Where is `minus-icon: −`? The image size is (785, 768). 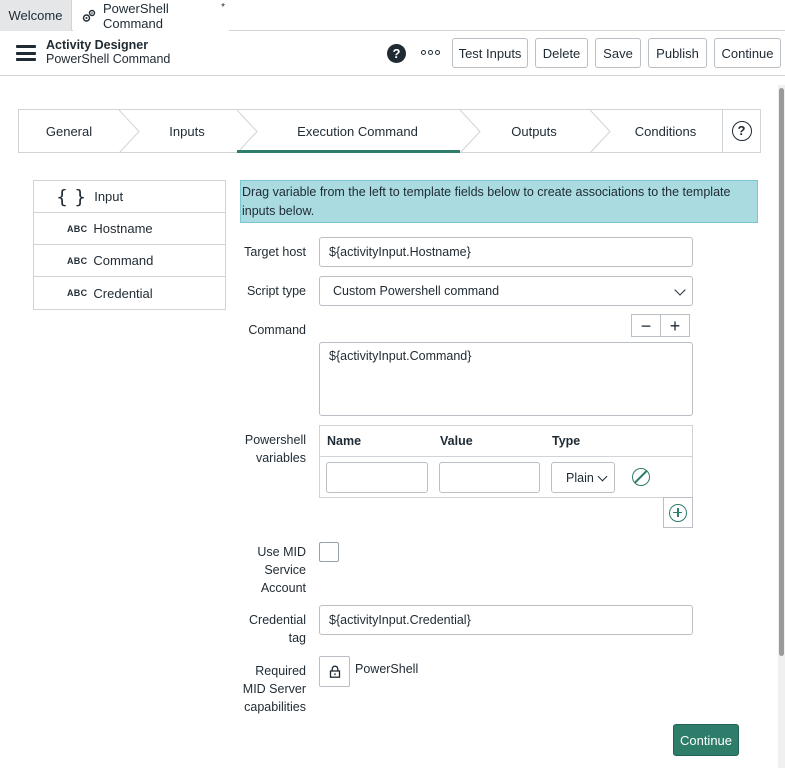 minus-icon: − is located at coordinates (646, 325).